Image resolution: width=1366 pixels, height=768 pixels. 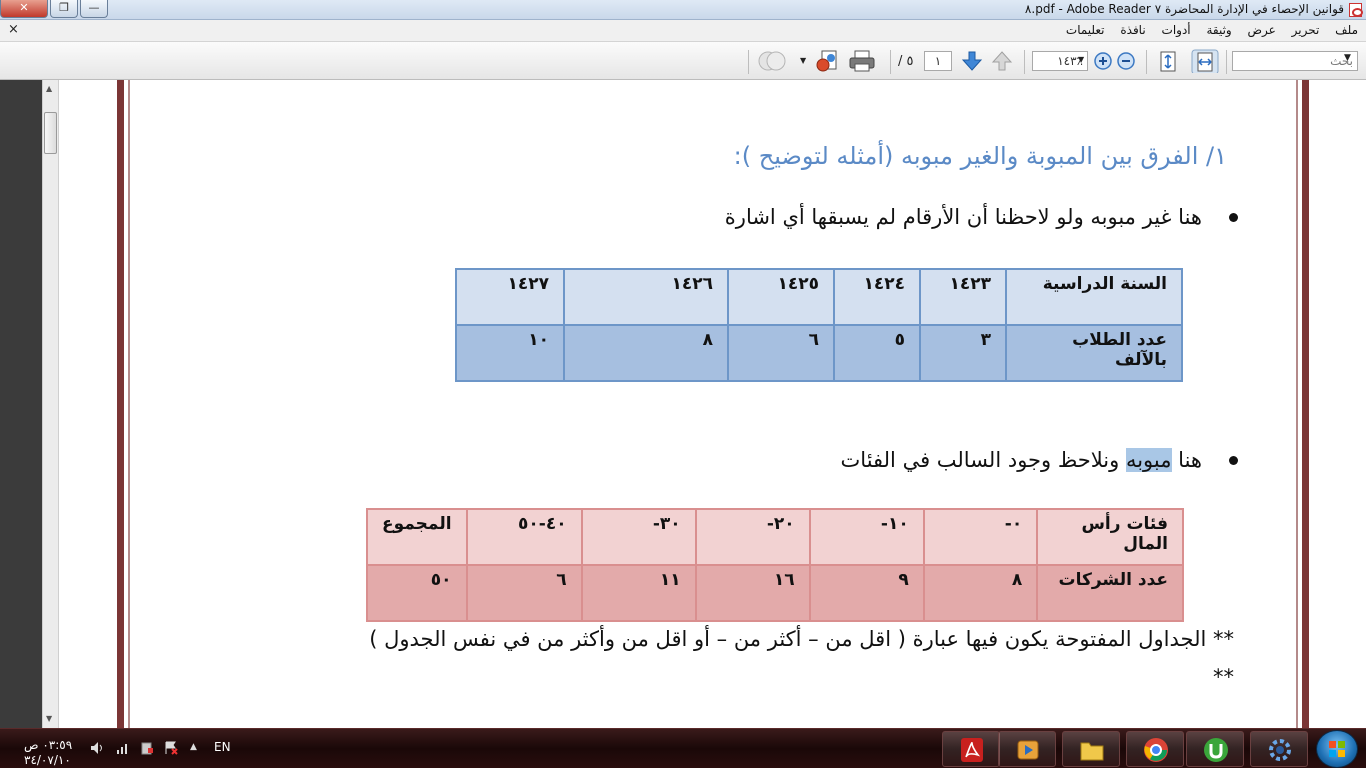 I want to click on table-row: عدد الشركات ٨ ٩ ١٦ ١١ ٦ ٥٠, so click(x=775, y=593).